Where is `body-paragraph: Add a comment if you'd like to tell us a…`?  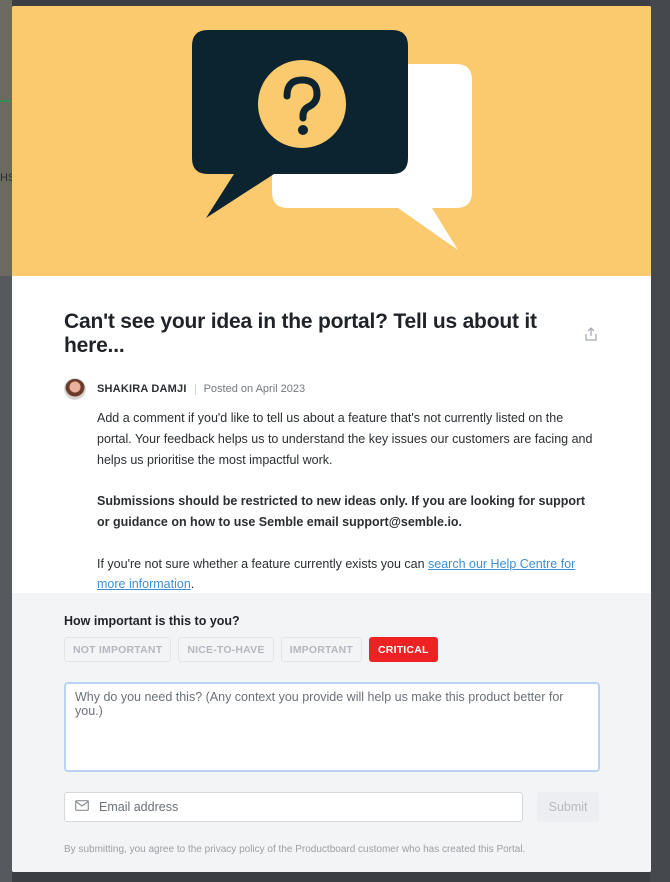 body-paragraph: Add a comment if you'd like to tell us a… is located at coordinates (345, 439).